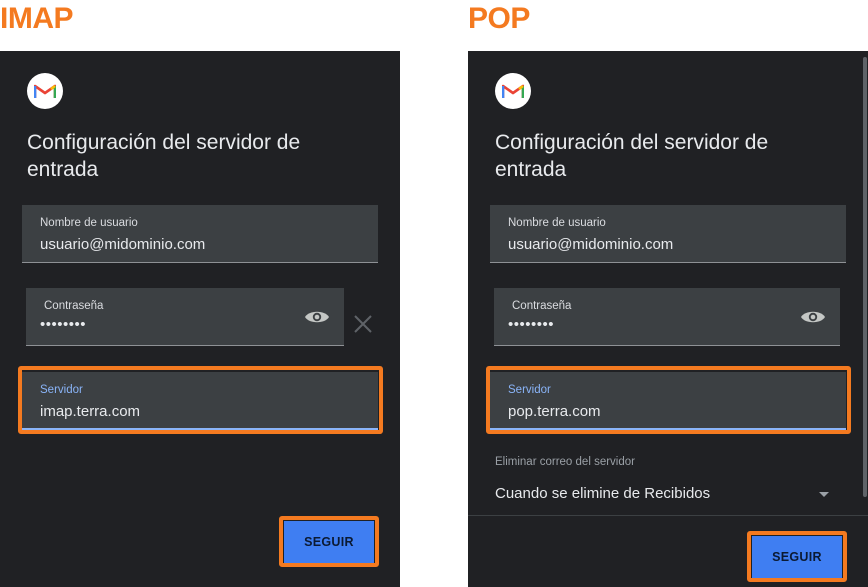  What do you see at coordinates (565, 462) in the screenshot?
I see `delete-mail-label: Eliminar correo del servidor` at bounding box center [565, 462].